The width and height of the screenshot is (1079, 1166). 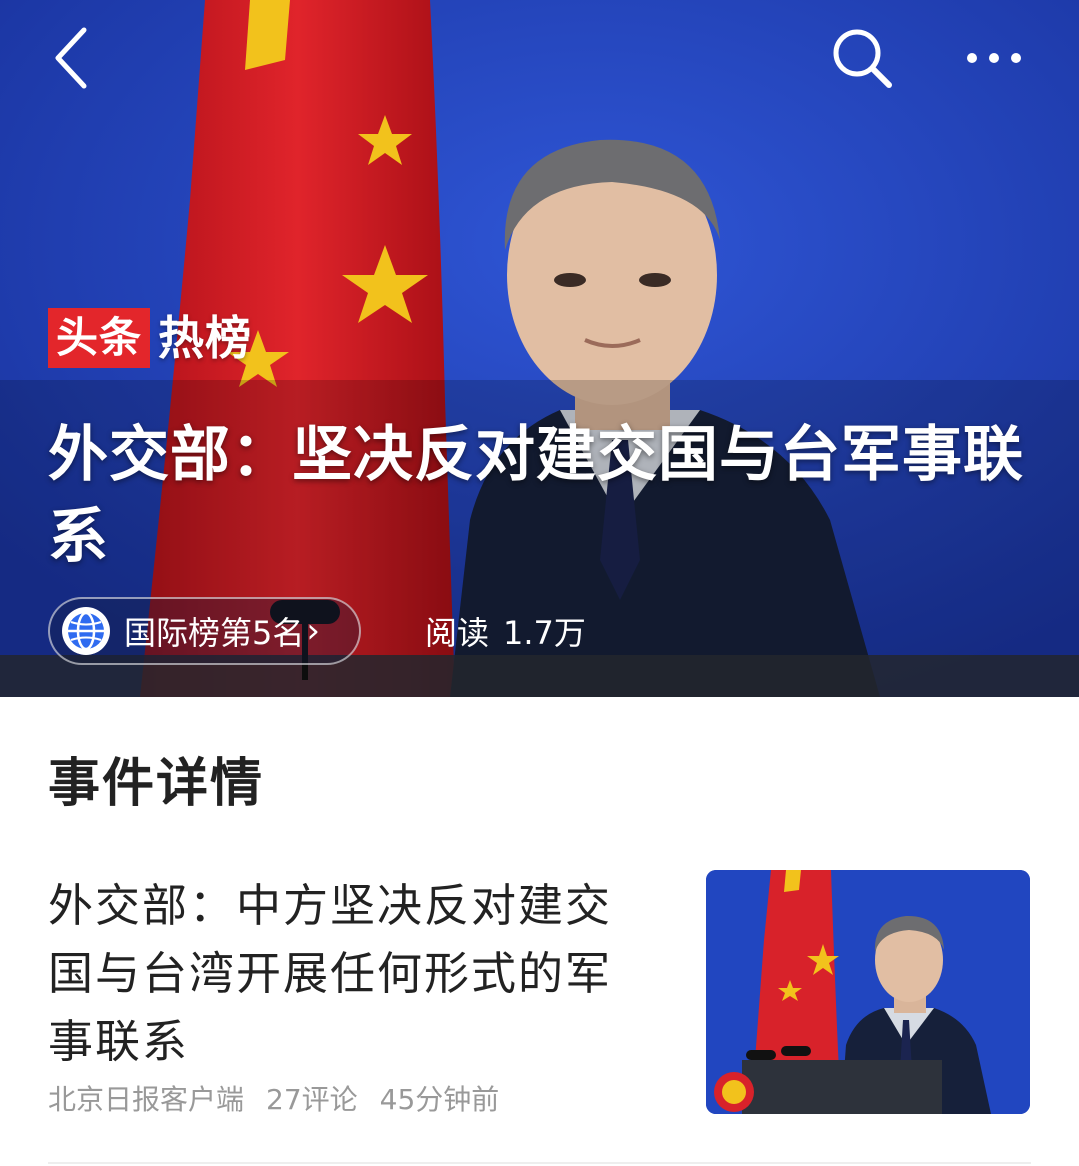 I want to click on read-count: 阅读 1.7万, so click(x=512, y=631).